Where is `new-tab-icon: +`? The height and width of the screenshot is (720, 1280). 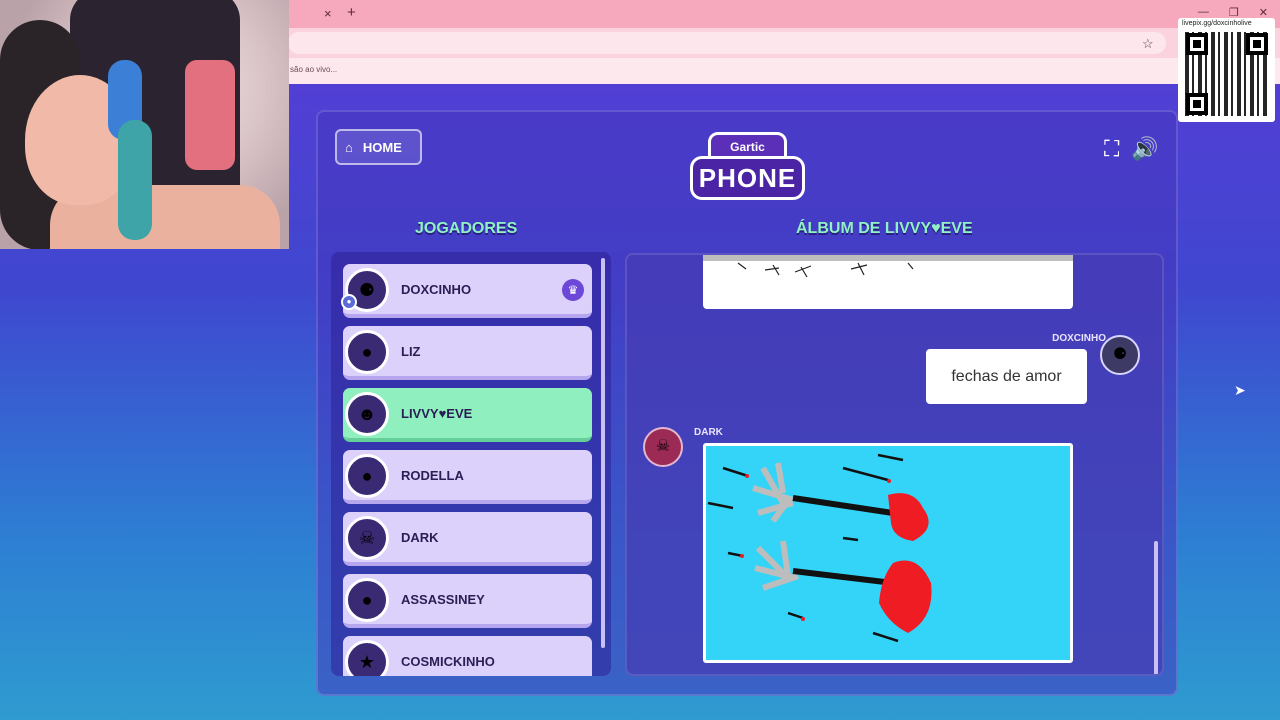 new-tab-icon: + is located at coordinates (351, 12).